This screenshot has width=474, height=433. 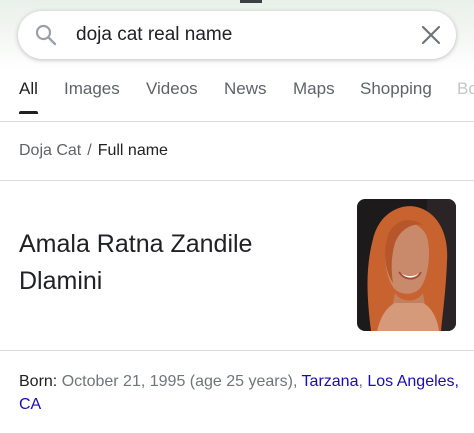 What do you see at coordinates (50, 150) in the screenshot?
I see `breadcrumb-entity-link: Doja Cat` at bounding box center [50, 150].